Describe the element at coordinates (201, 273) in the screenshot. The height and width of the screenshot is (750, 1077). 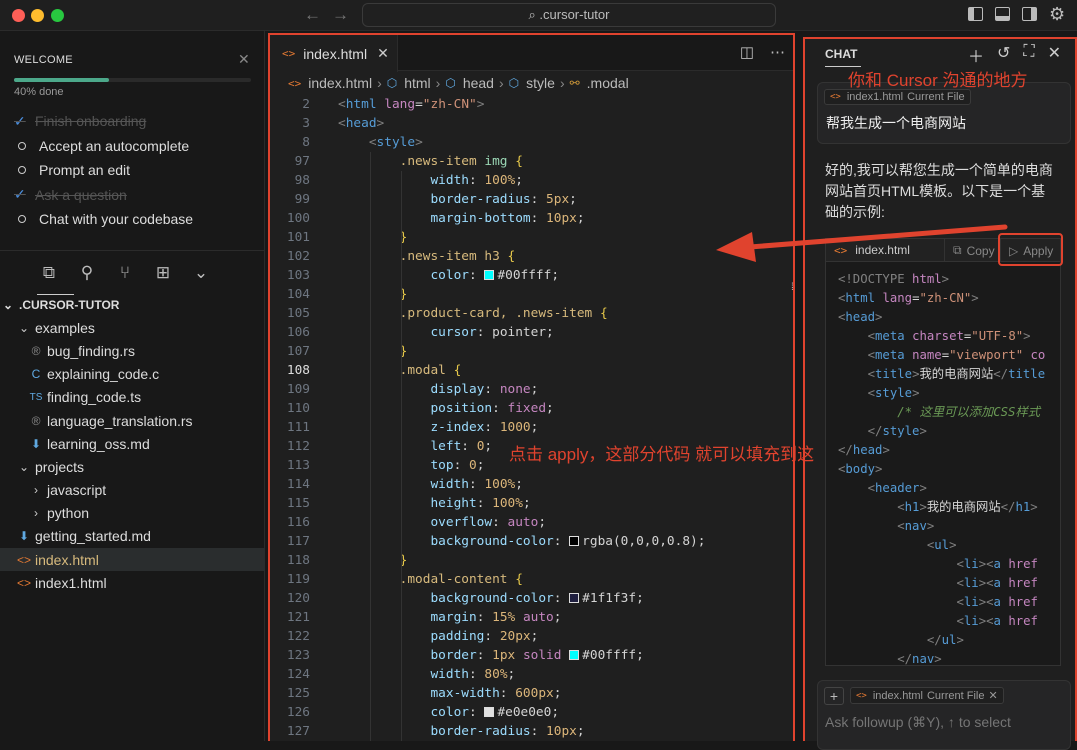
I see `chevron-down-icon: ⌄` at that location.